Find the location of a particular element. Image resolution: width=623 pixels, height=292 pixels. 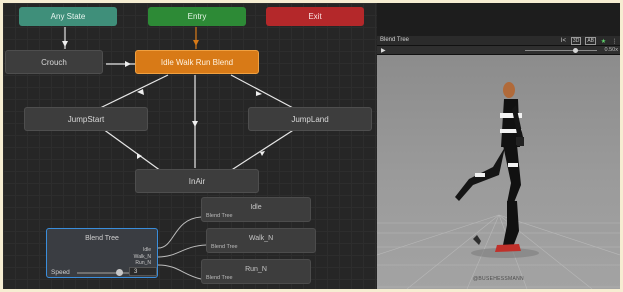

clip-node-walk: Walk_N Blend Tree is located at coordinates (261, 240).